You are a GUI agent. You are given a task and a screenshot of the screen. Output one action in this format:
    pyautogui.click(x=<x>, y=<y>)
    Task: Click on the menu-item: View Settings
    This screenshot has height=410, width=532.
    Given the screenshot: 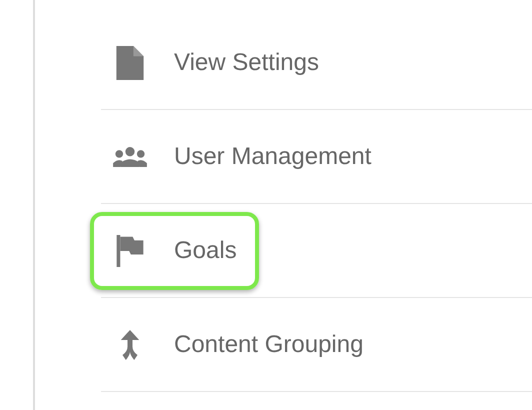 What is the action you would take?
    pyautogui.click(x=215, y=63)
    